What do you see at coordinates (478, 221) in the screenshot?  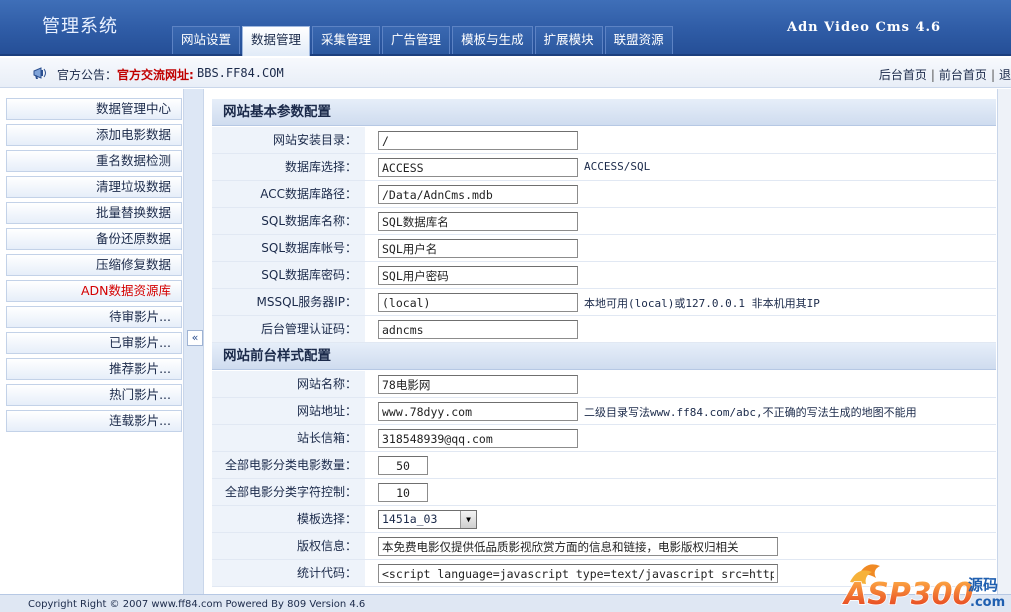 I see `sql-db-name-input` at bounding box center [478, 221].